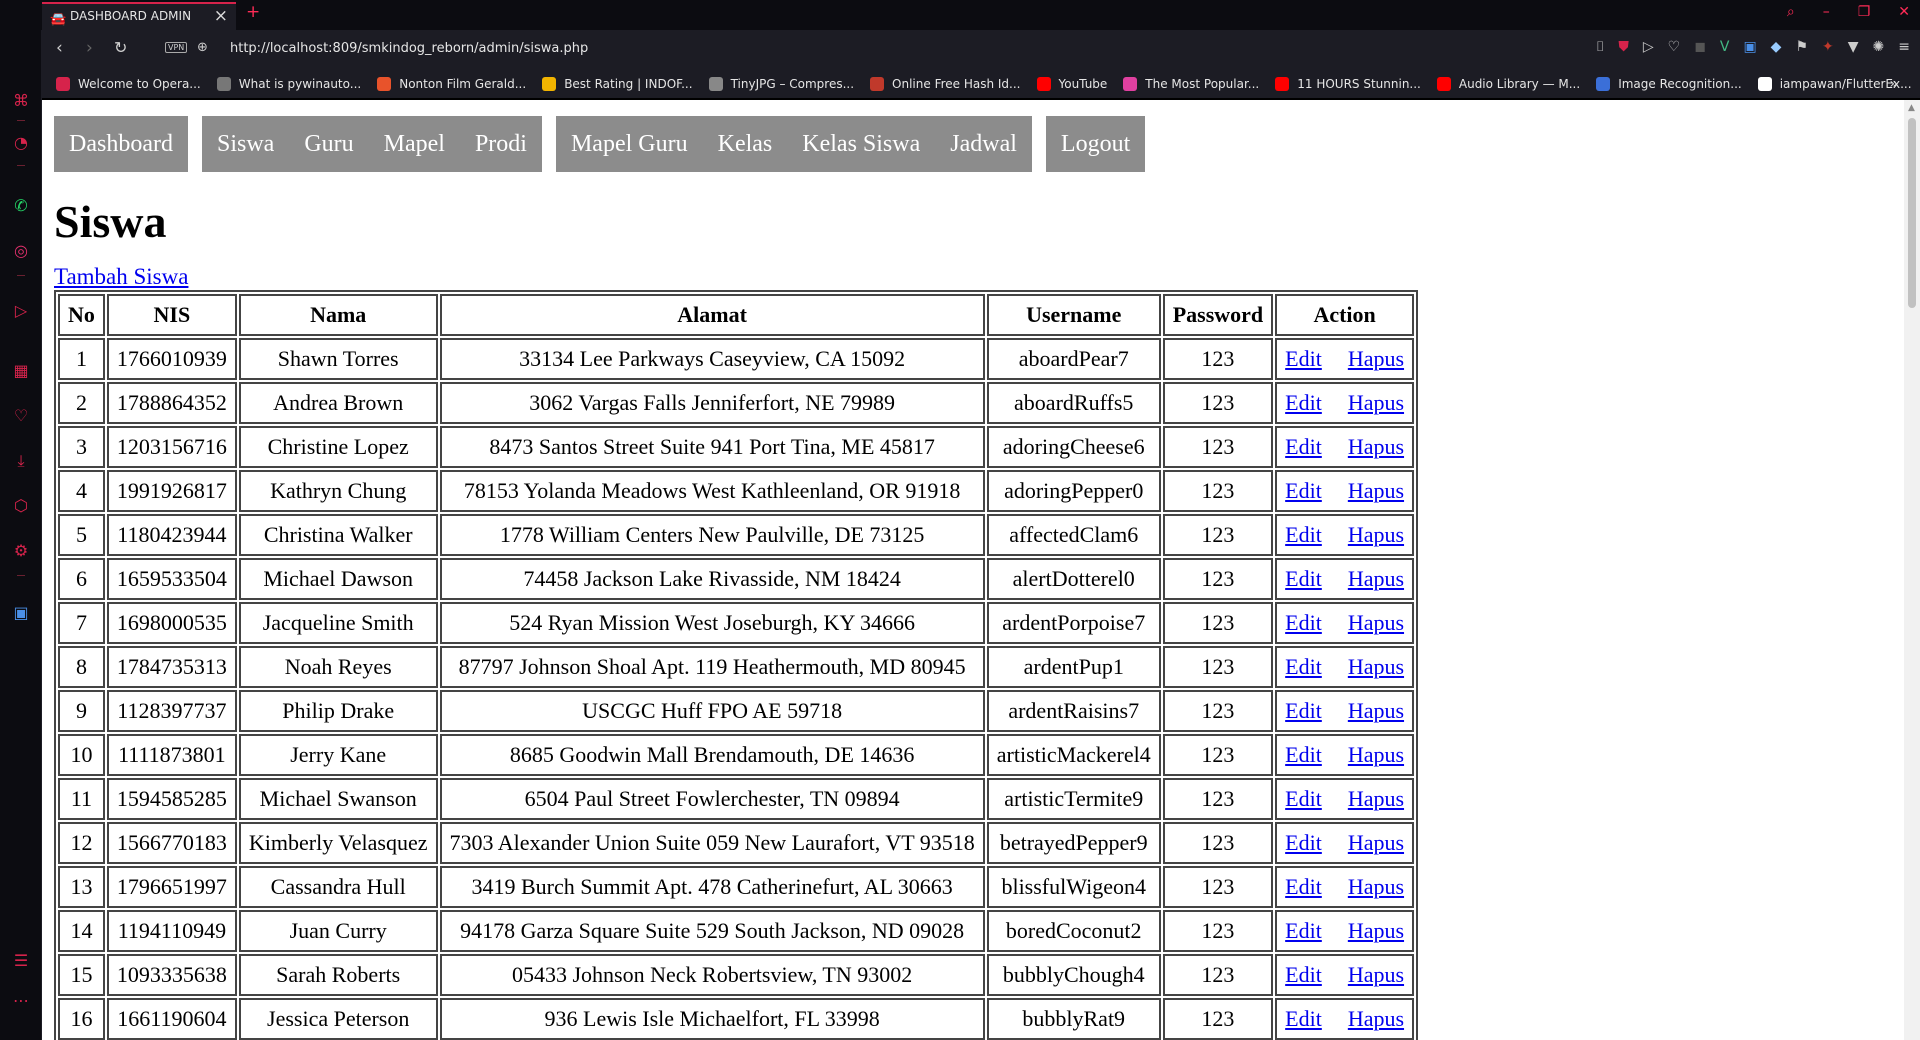  What do you see at coordinates (253, 12) in the screenshot?
I see `new-tab-icon: +` at bounding box center [253, 12].